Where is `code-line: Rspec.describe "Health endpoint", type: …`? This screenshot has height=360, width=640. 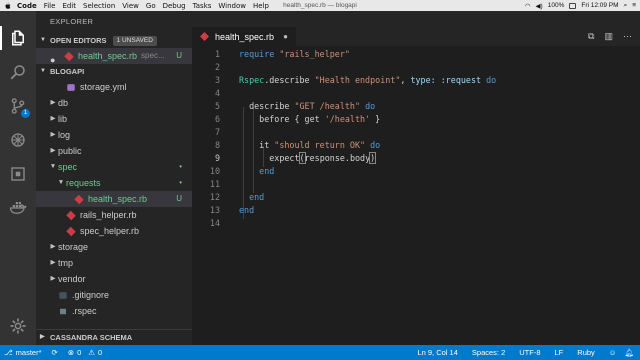
code-line: Rspec.describe "Health endpoint", type: … is located at coordinates (367, 80).